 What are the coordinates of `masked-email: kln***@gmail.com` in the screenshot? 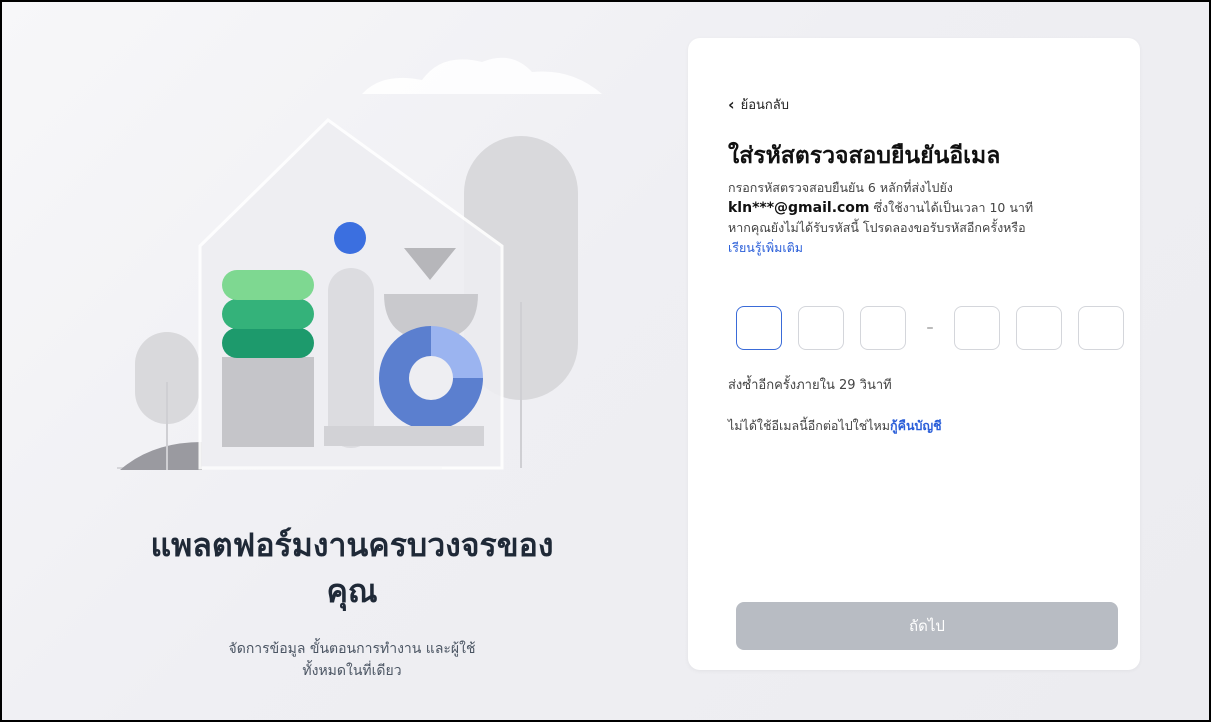 It's located at (799, 208).